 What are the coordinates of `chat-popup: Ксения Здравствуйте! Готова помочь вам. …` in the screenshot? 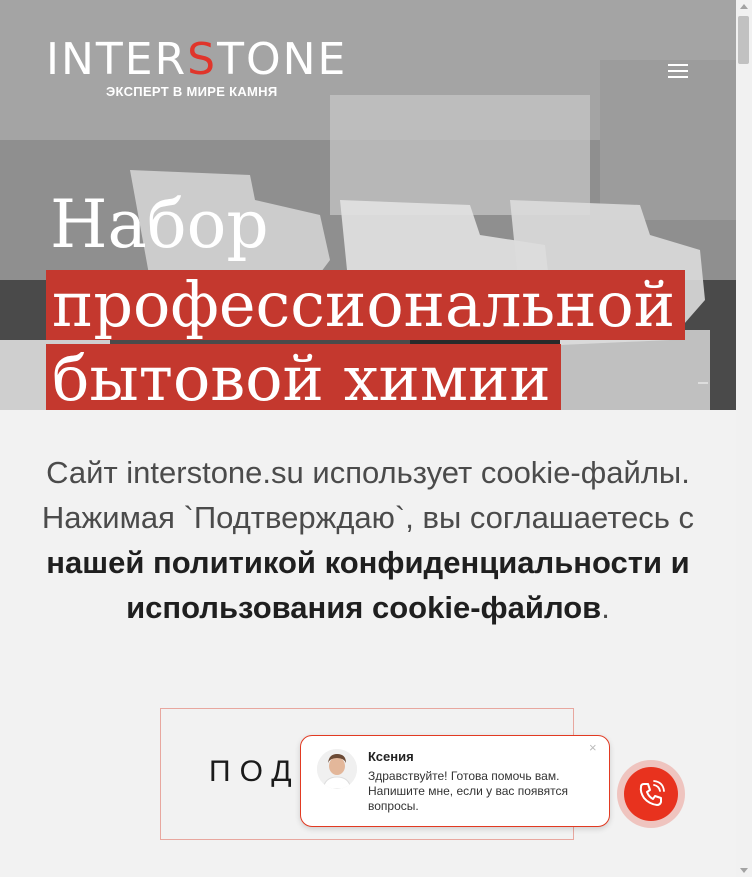 It's located at (455, 781).